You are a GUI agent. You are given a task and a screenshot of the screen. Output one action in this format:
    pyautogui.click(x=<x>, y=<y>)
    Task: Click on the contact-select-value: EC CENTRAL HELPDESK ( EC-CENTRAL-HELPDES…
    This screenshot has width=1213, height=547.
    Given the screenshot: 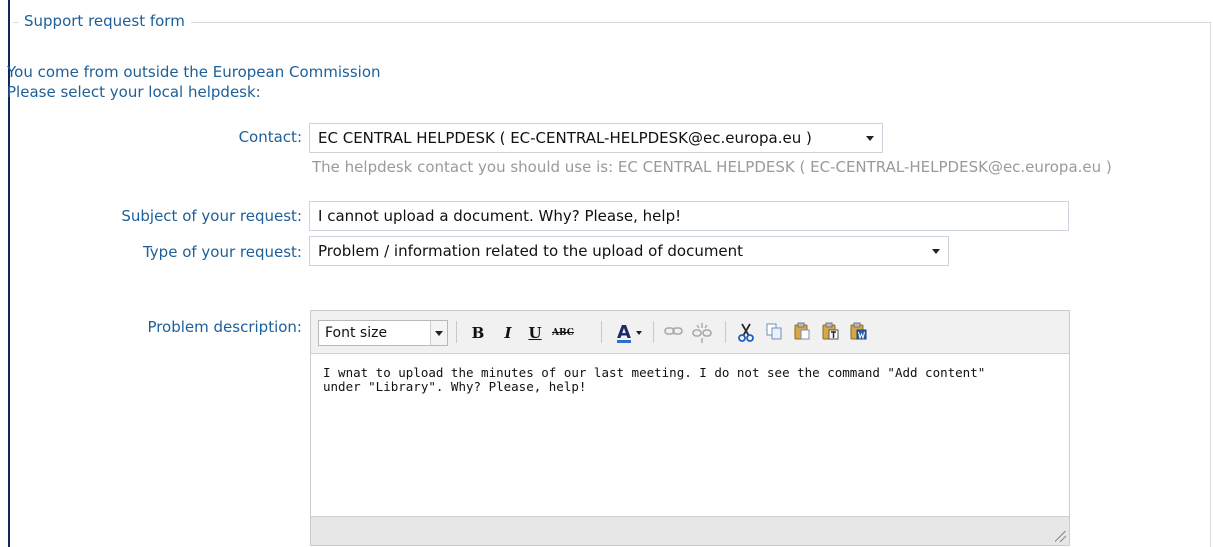 What is the action you would take?
    pyautogui.click(x=565, y=138)
    